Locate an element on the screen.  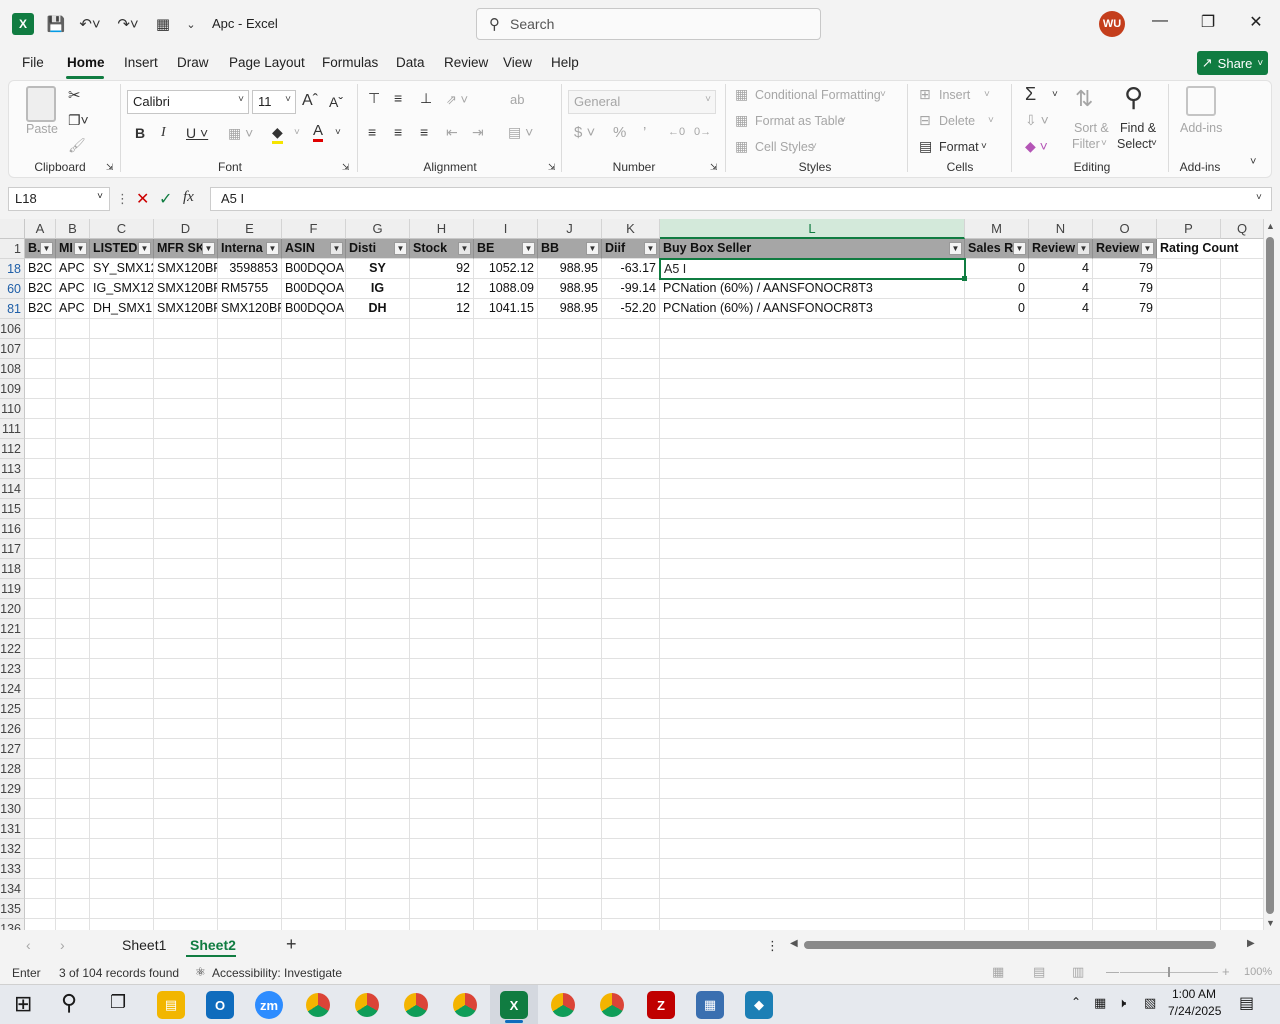
prev-sheet-icon: ‹ is located at coordinates (28, 945).